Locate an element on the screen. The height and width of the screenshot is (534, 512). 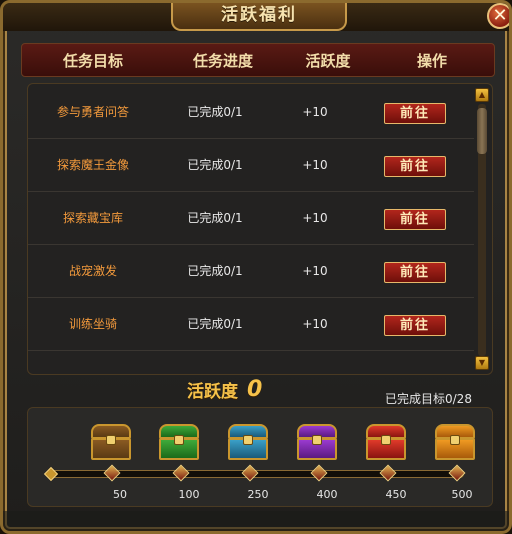
activity-label: 活跃度 is located at coordinates (212, 392).